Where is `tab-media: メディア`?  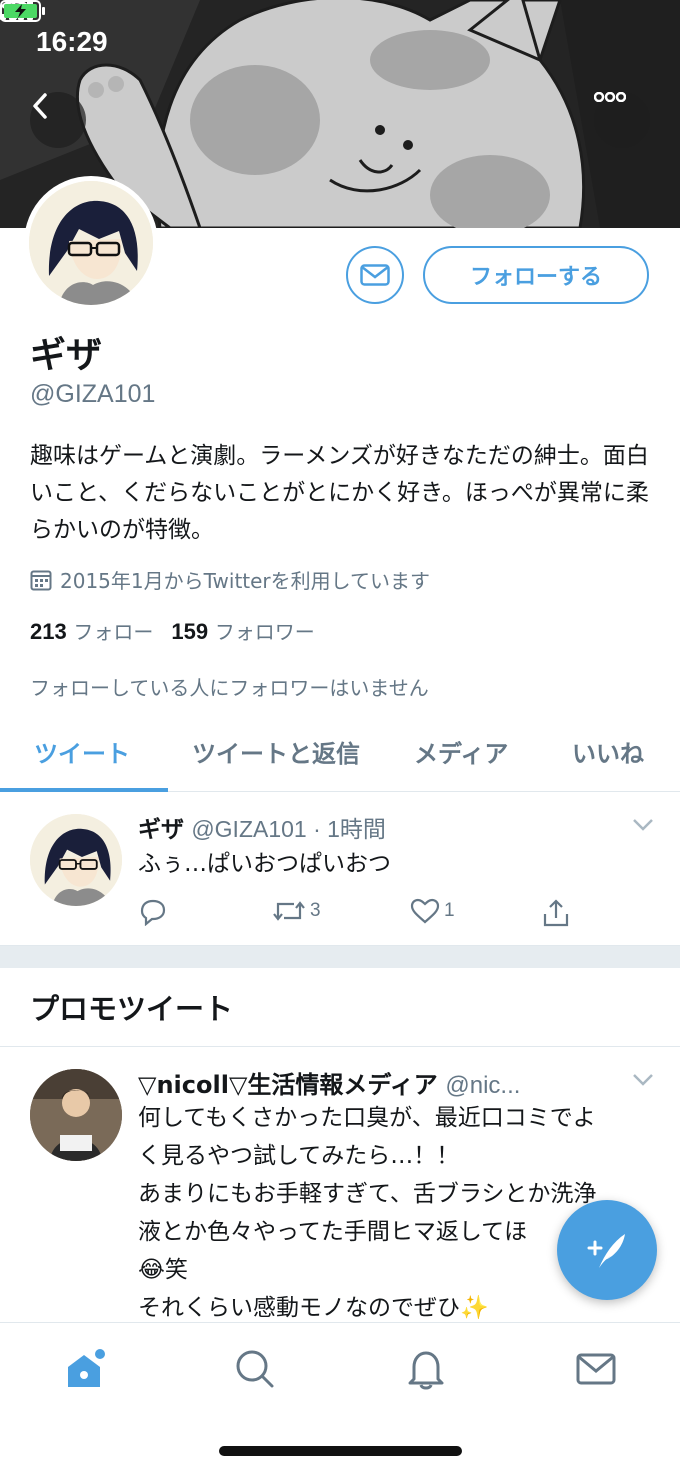 tab-media: メディア is located at coordinates (461, 751).